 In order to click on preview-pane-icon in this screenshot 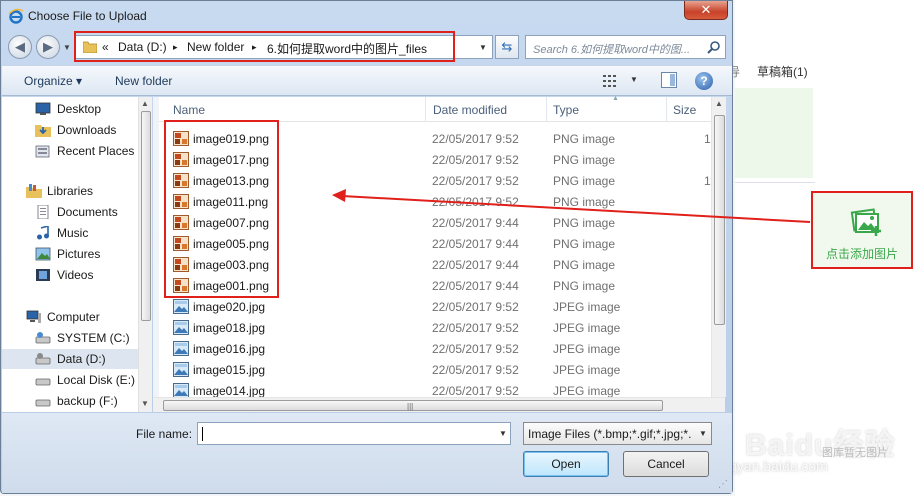, I will do `click(669, 80)`.